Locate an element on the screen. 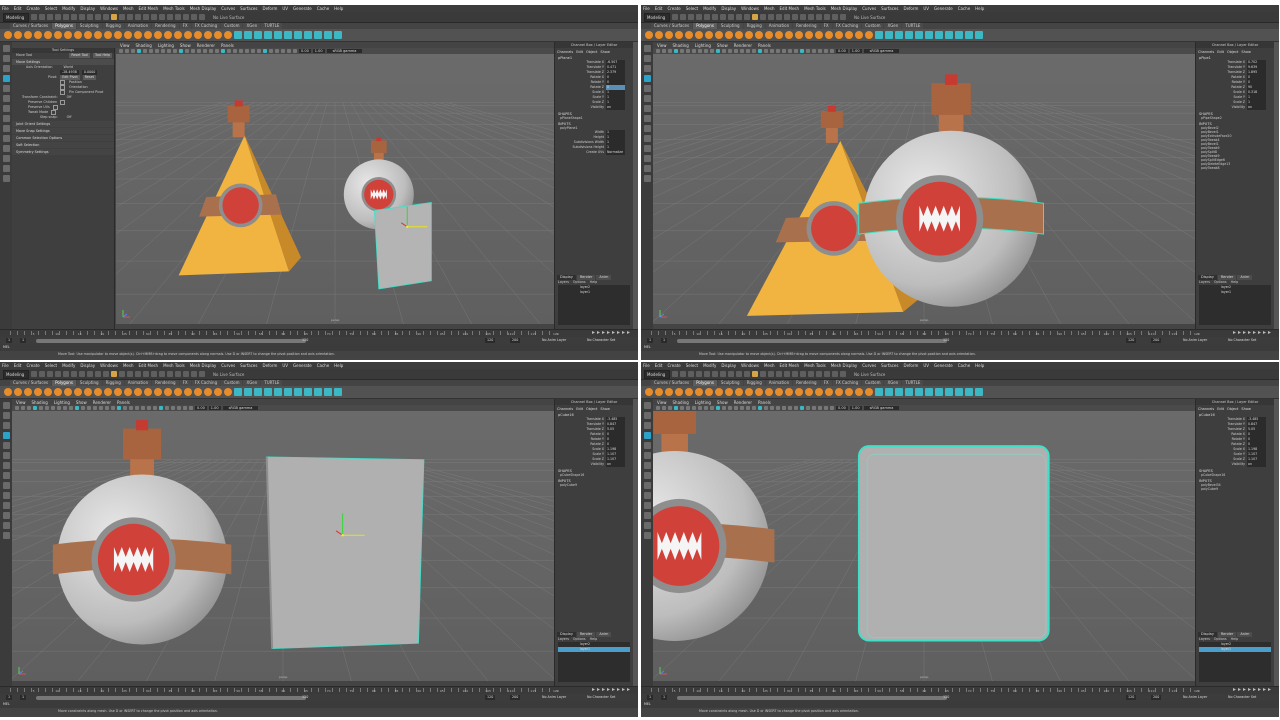 The height and width of the screenshot is (720, 1280). range-track is located at coordinates (812, 340).